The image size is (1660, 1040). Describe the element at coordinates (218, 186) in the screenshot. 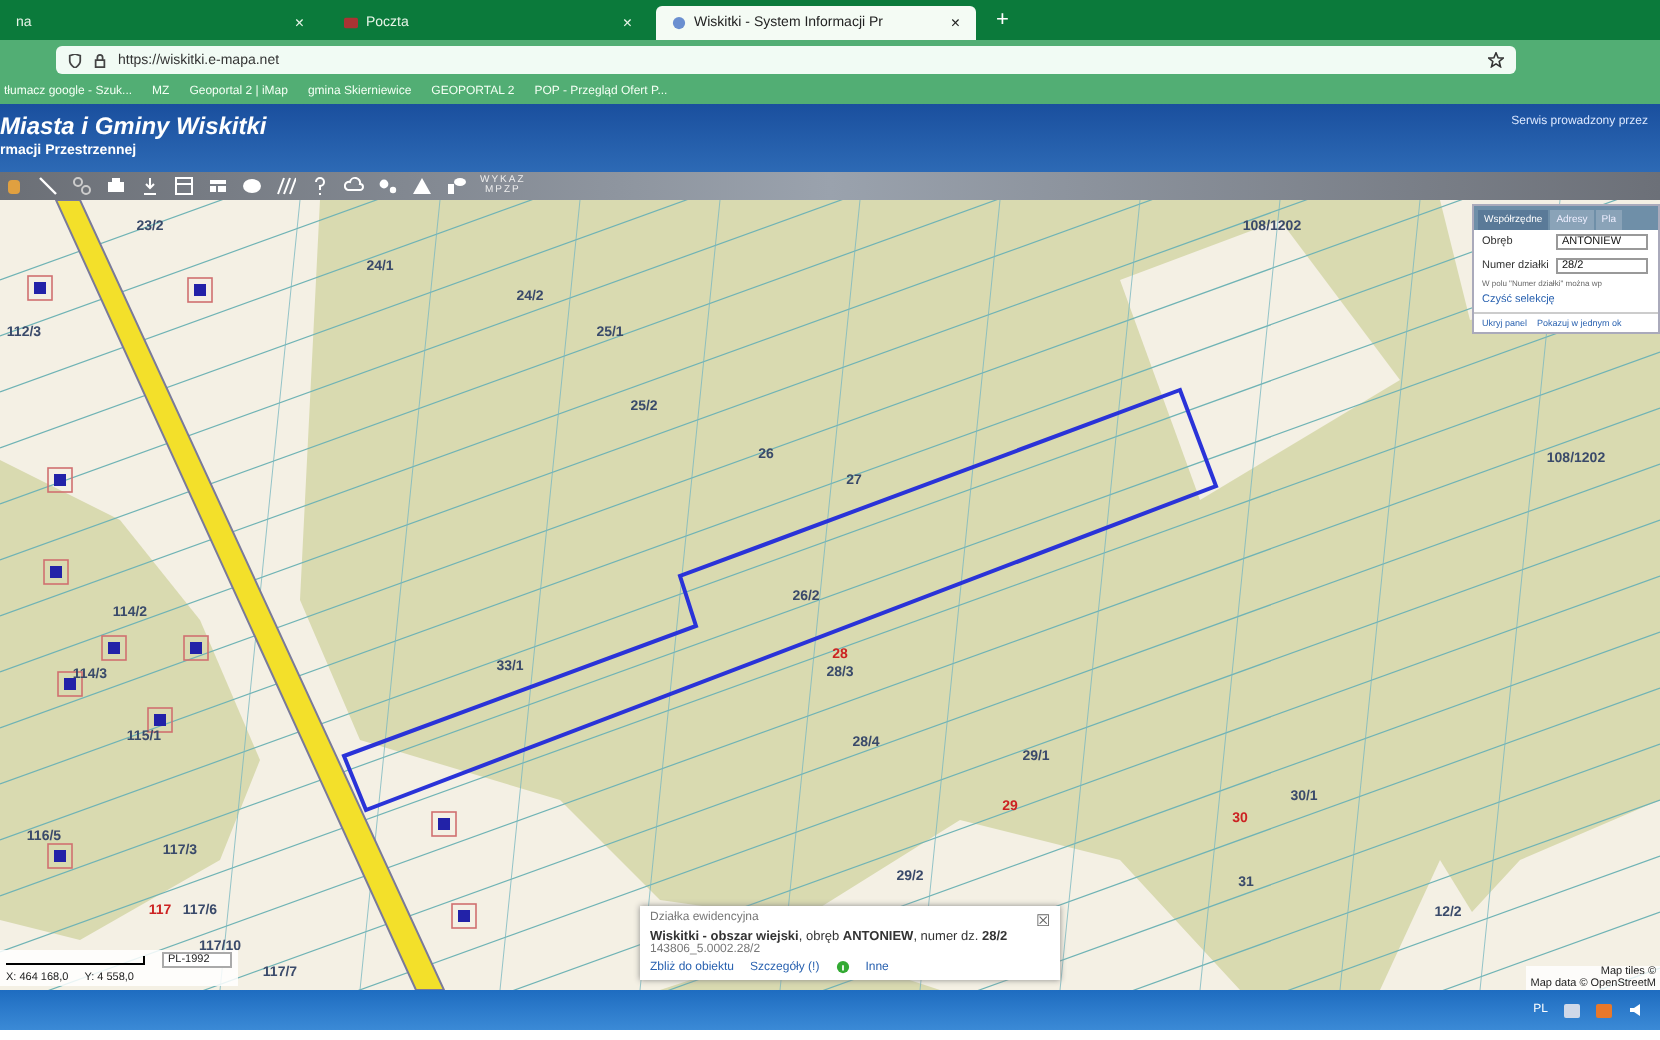

I see `table-icon` at that location.